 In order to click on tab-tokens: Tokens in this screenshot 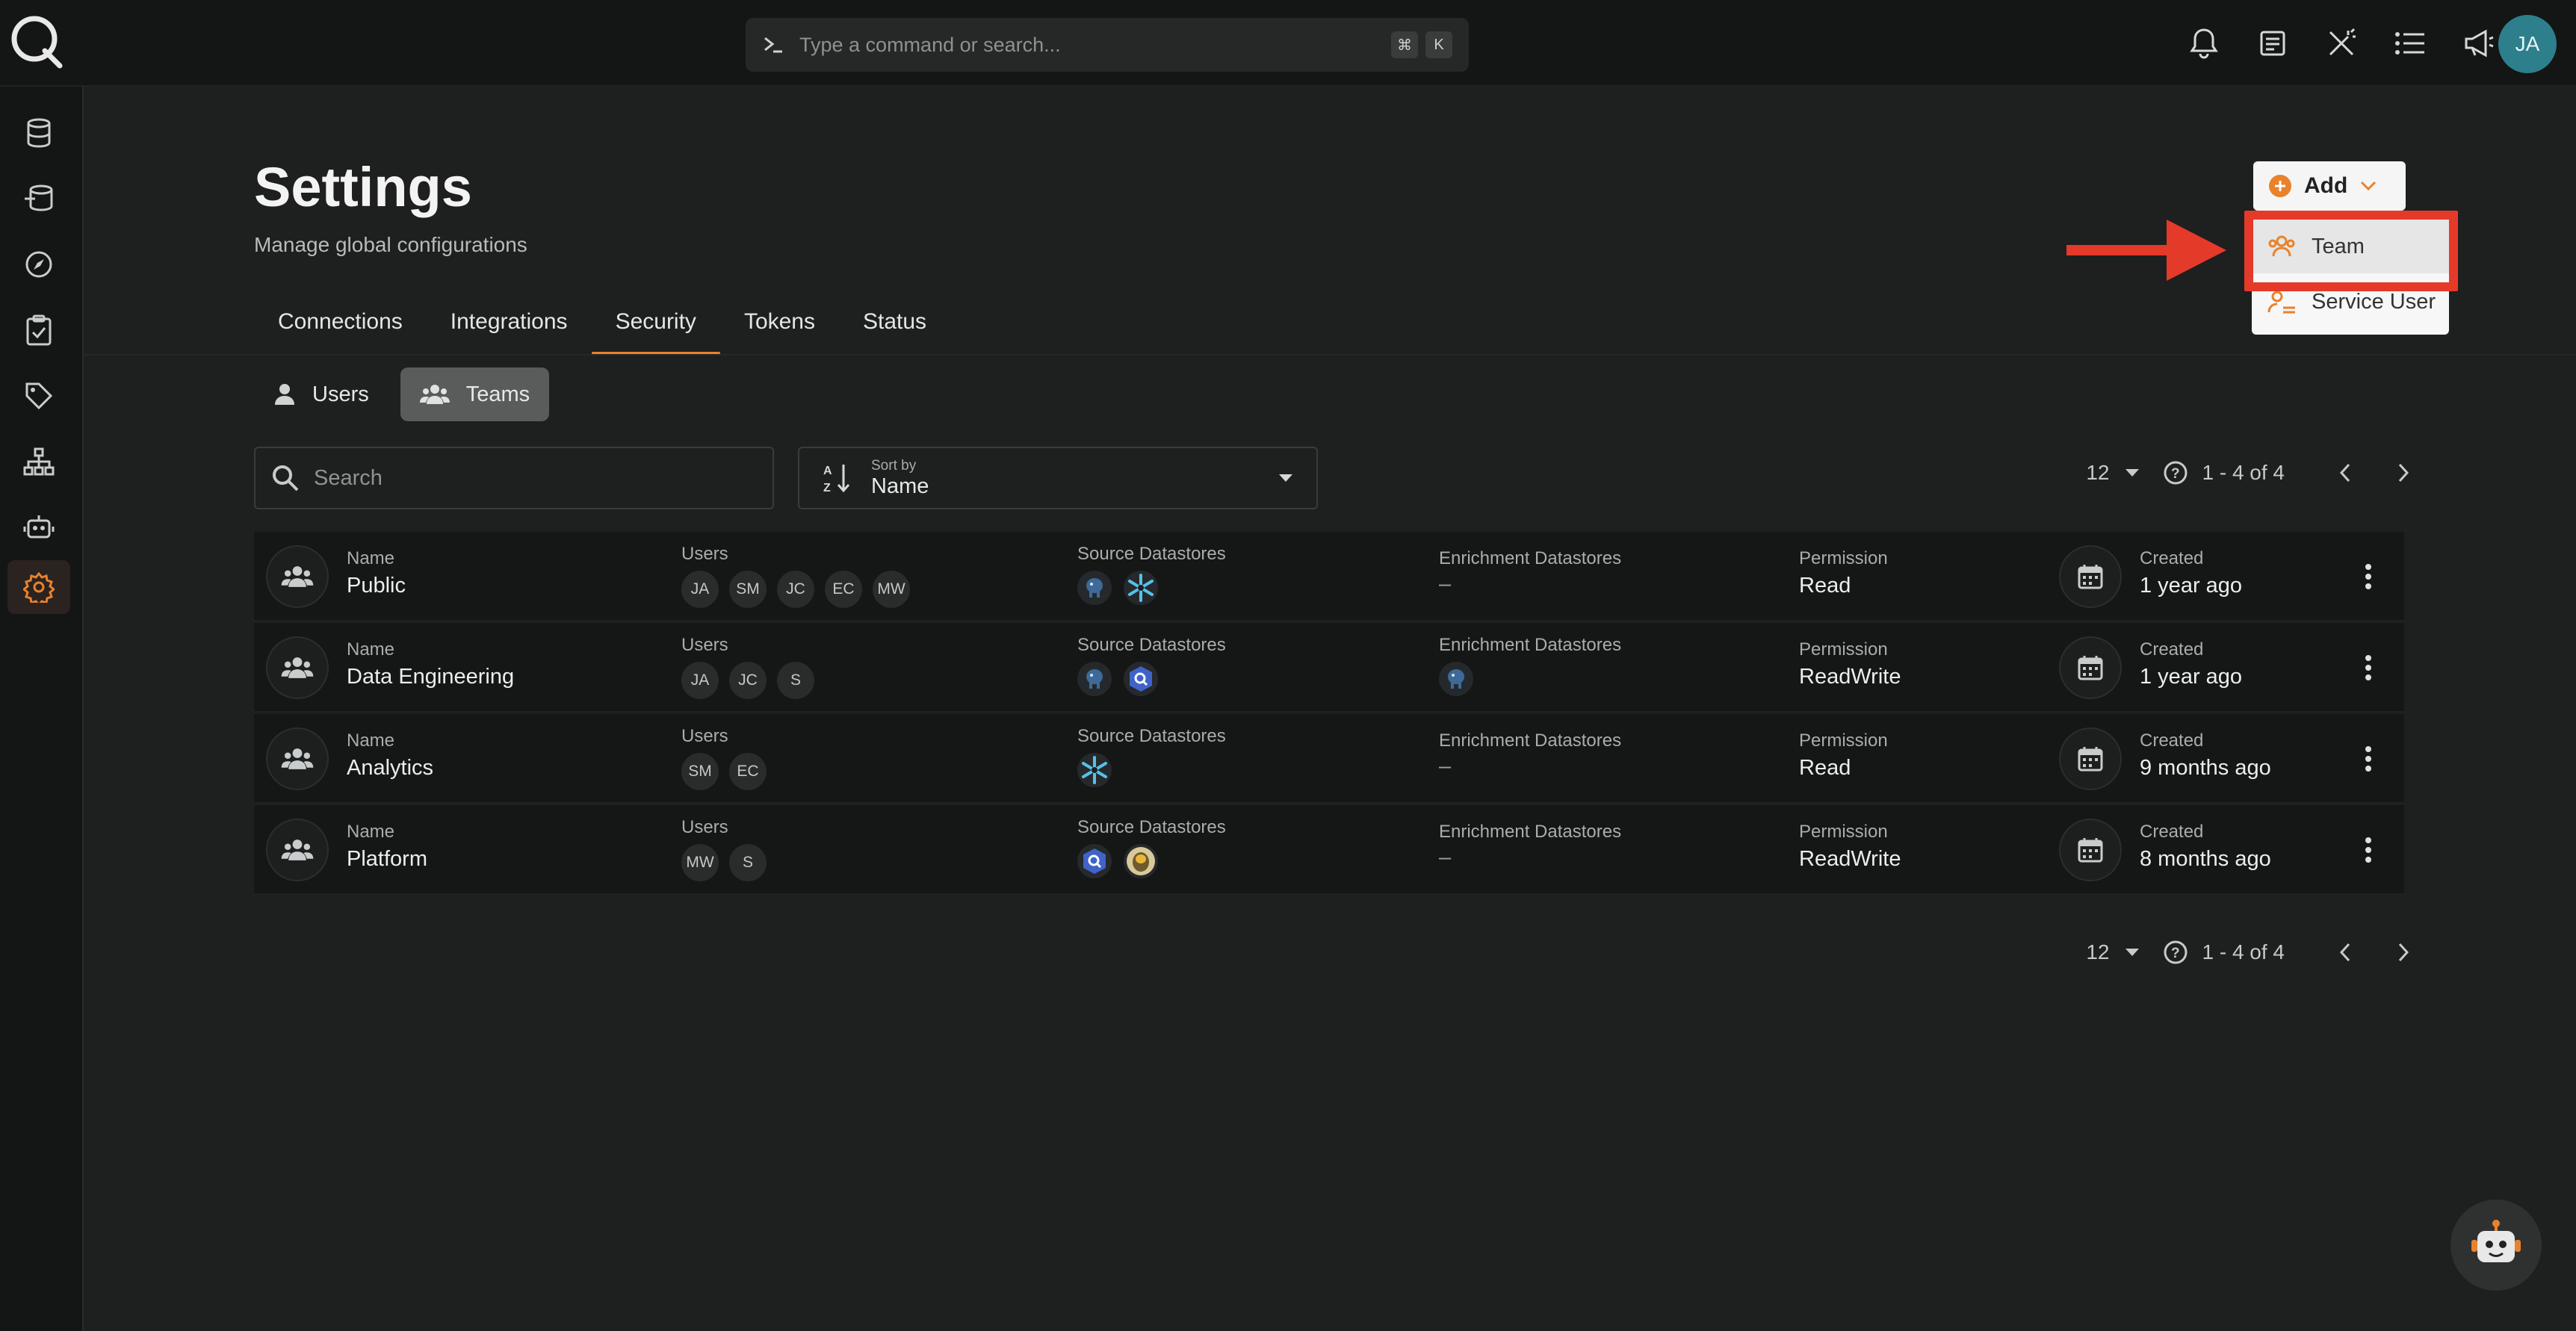, I will do `click(779, 327)`.